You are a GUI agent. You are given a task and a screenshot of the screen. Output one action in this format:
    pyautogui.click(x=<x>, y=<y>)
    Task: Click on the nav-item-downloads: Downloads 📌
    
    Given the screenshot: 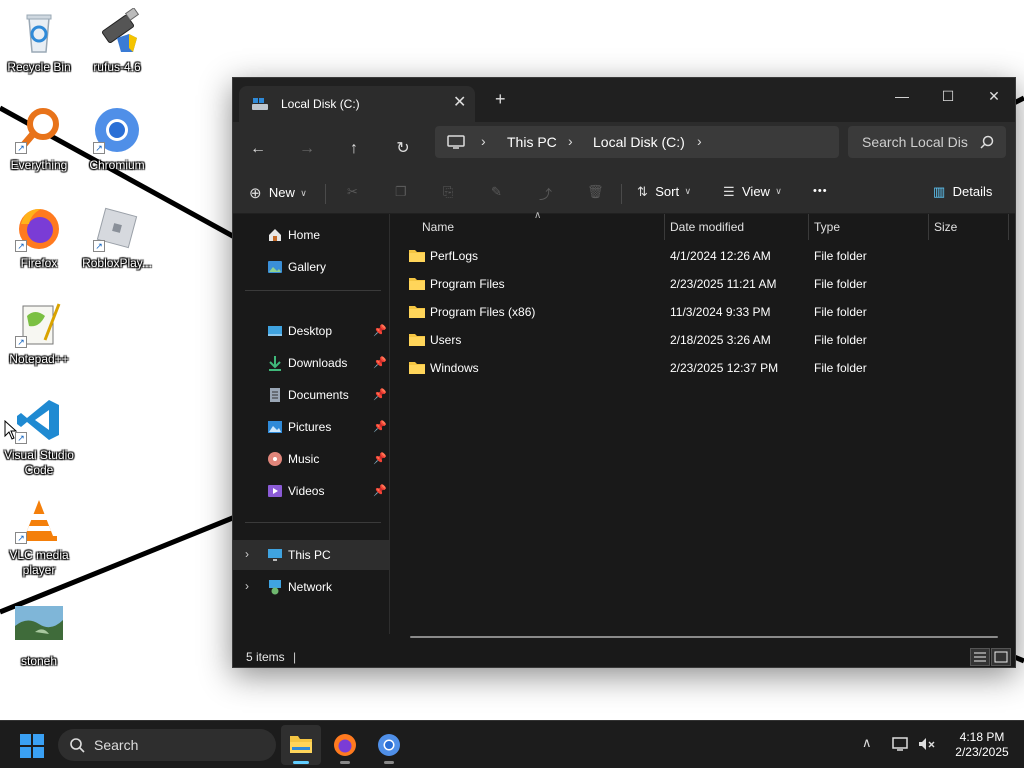 What is the action you would take?
    pyautogui.click(x=311, y=363)
    